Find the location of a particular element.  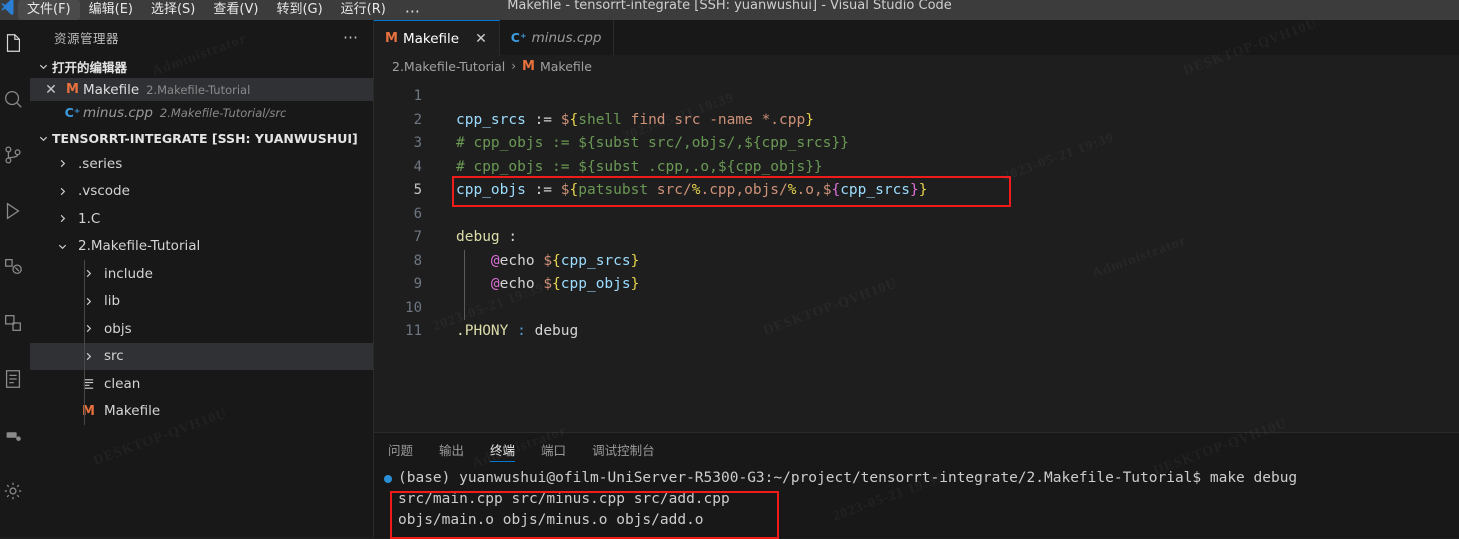

breadcrumb: 2.Makefile-Tutorial › M Makefile is located at coordinates (916, 66).